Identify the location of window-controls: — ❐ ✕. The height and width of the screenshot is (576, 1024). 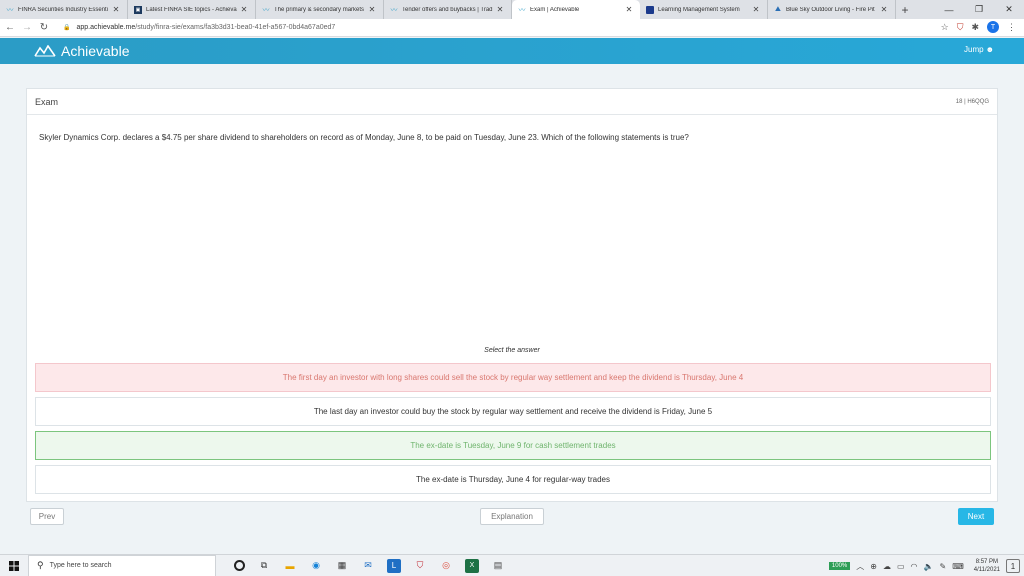
(979, 9).